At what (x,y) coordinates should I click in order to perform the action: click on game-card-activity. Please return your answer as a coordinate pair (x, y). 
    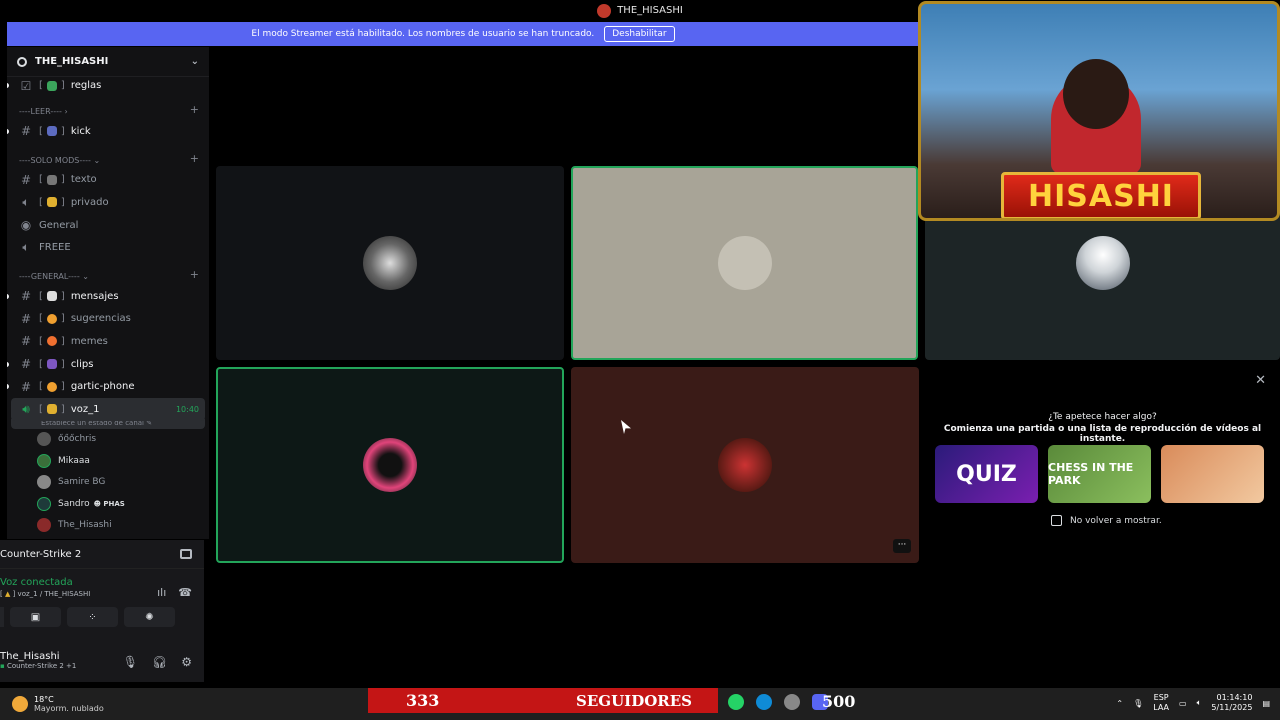
    Looking at the image, I should click on (1212, 474).